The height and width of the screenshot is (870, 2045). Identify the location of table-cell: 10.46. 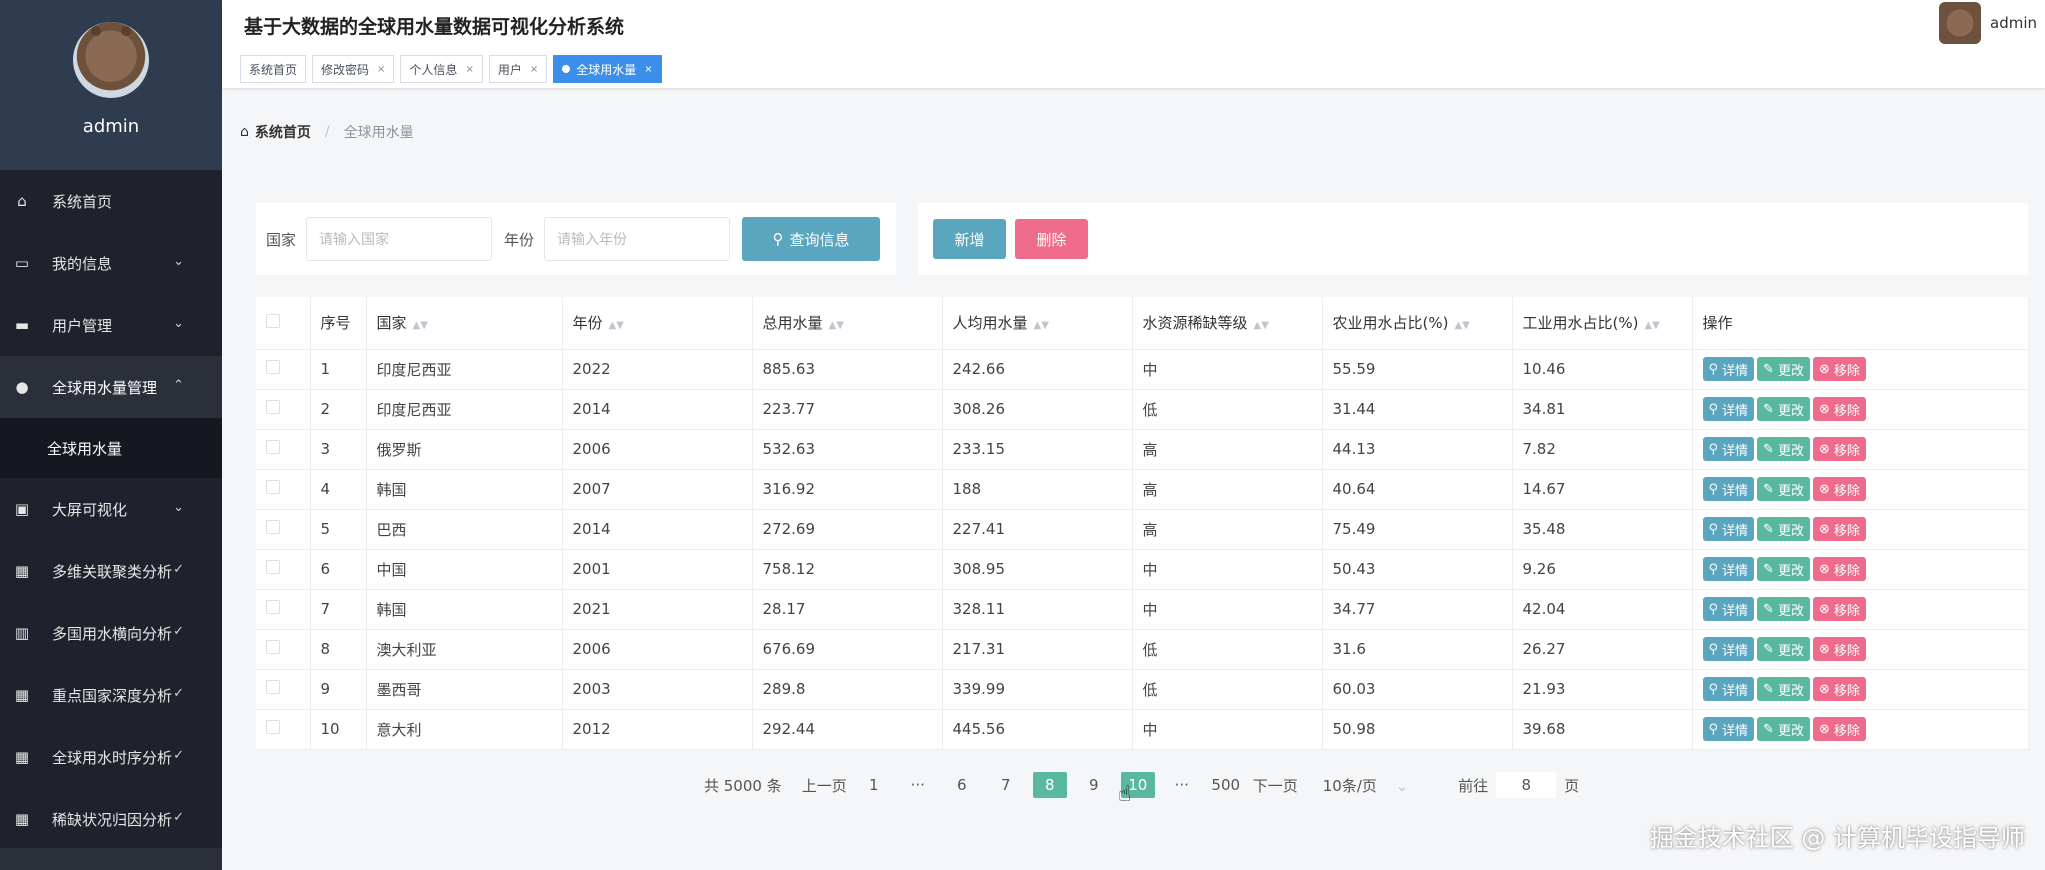
(1602, 369).